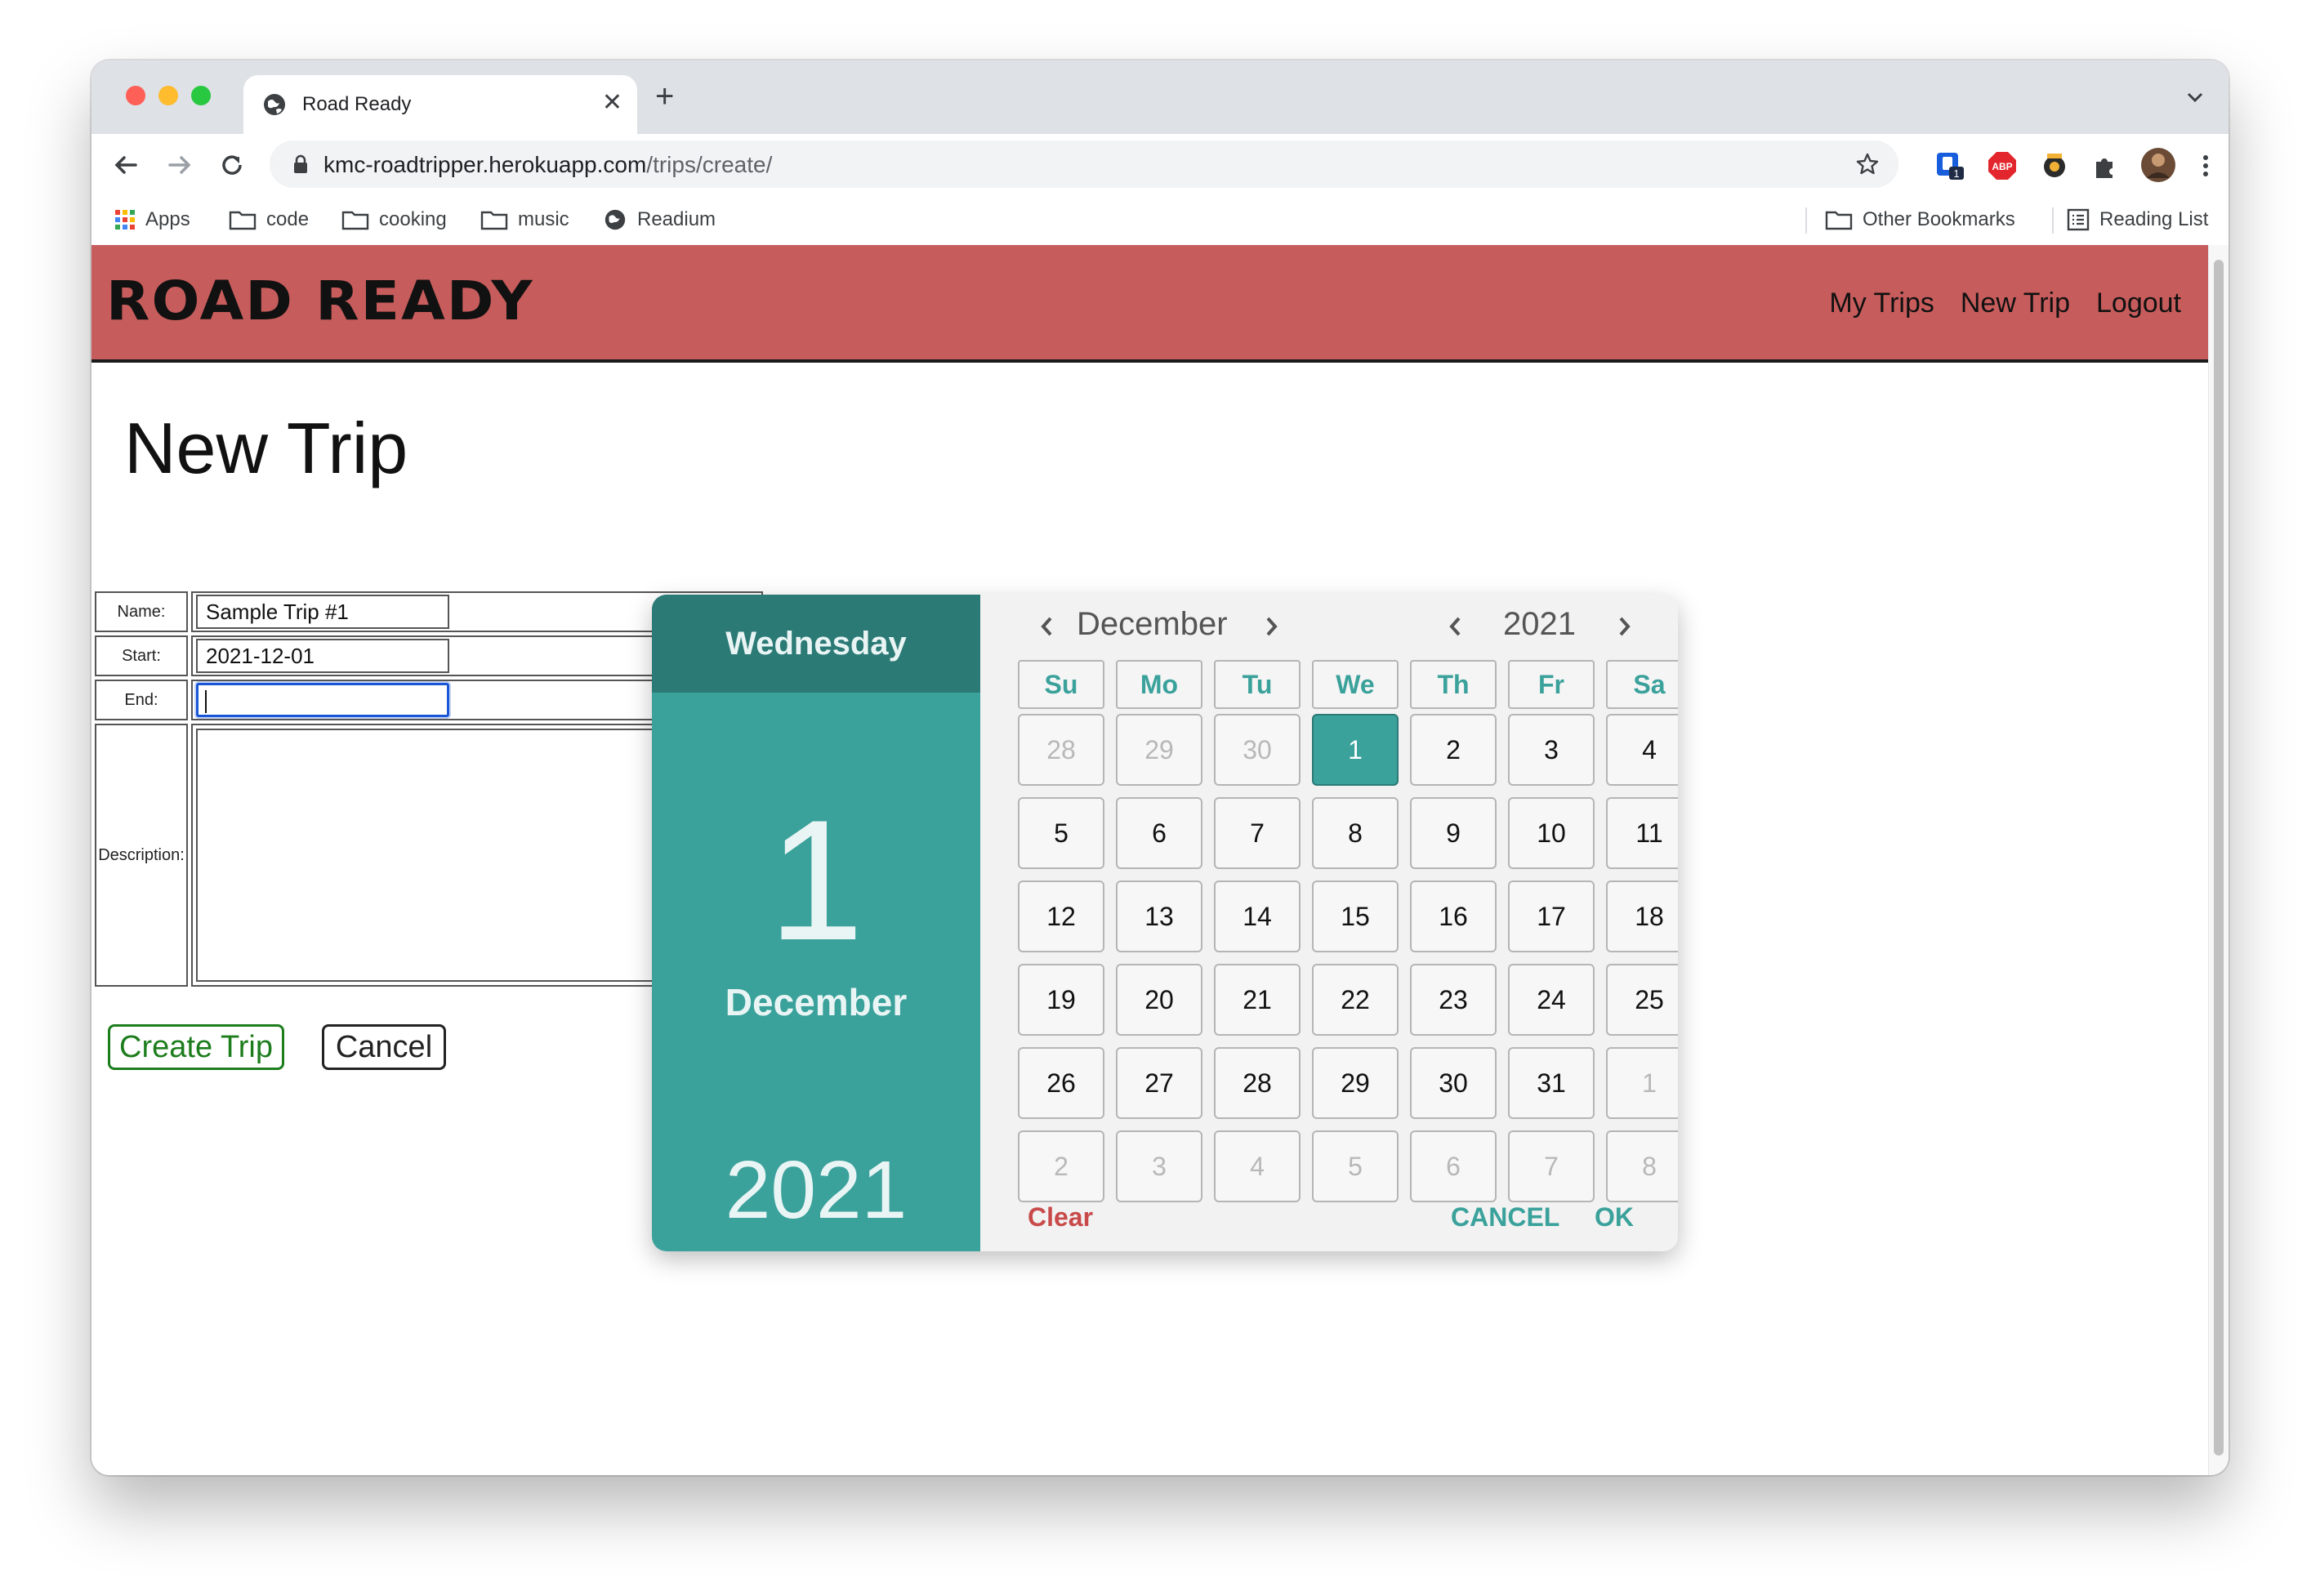 This screenshot has height=1596, width=2320. I want to click on calendar-day: 31, so click(1551, 1083).